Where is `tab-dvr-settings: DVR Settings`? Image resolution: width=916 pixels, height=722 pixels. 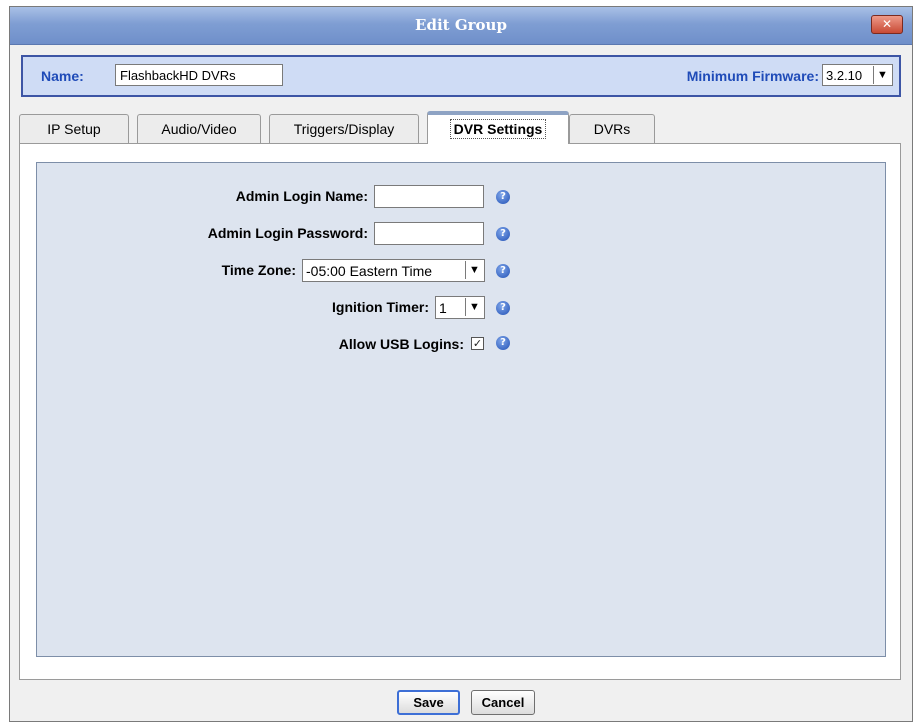 tab-dvr-settings: DVR Settings is located at coordinates (498, 127).